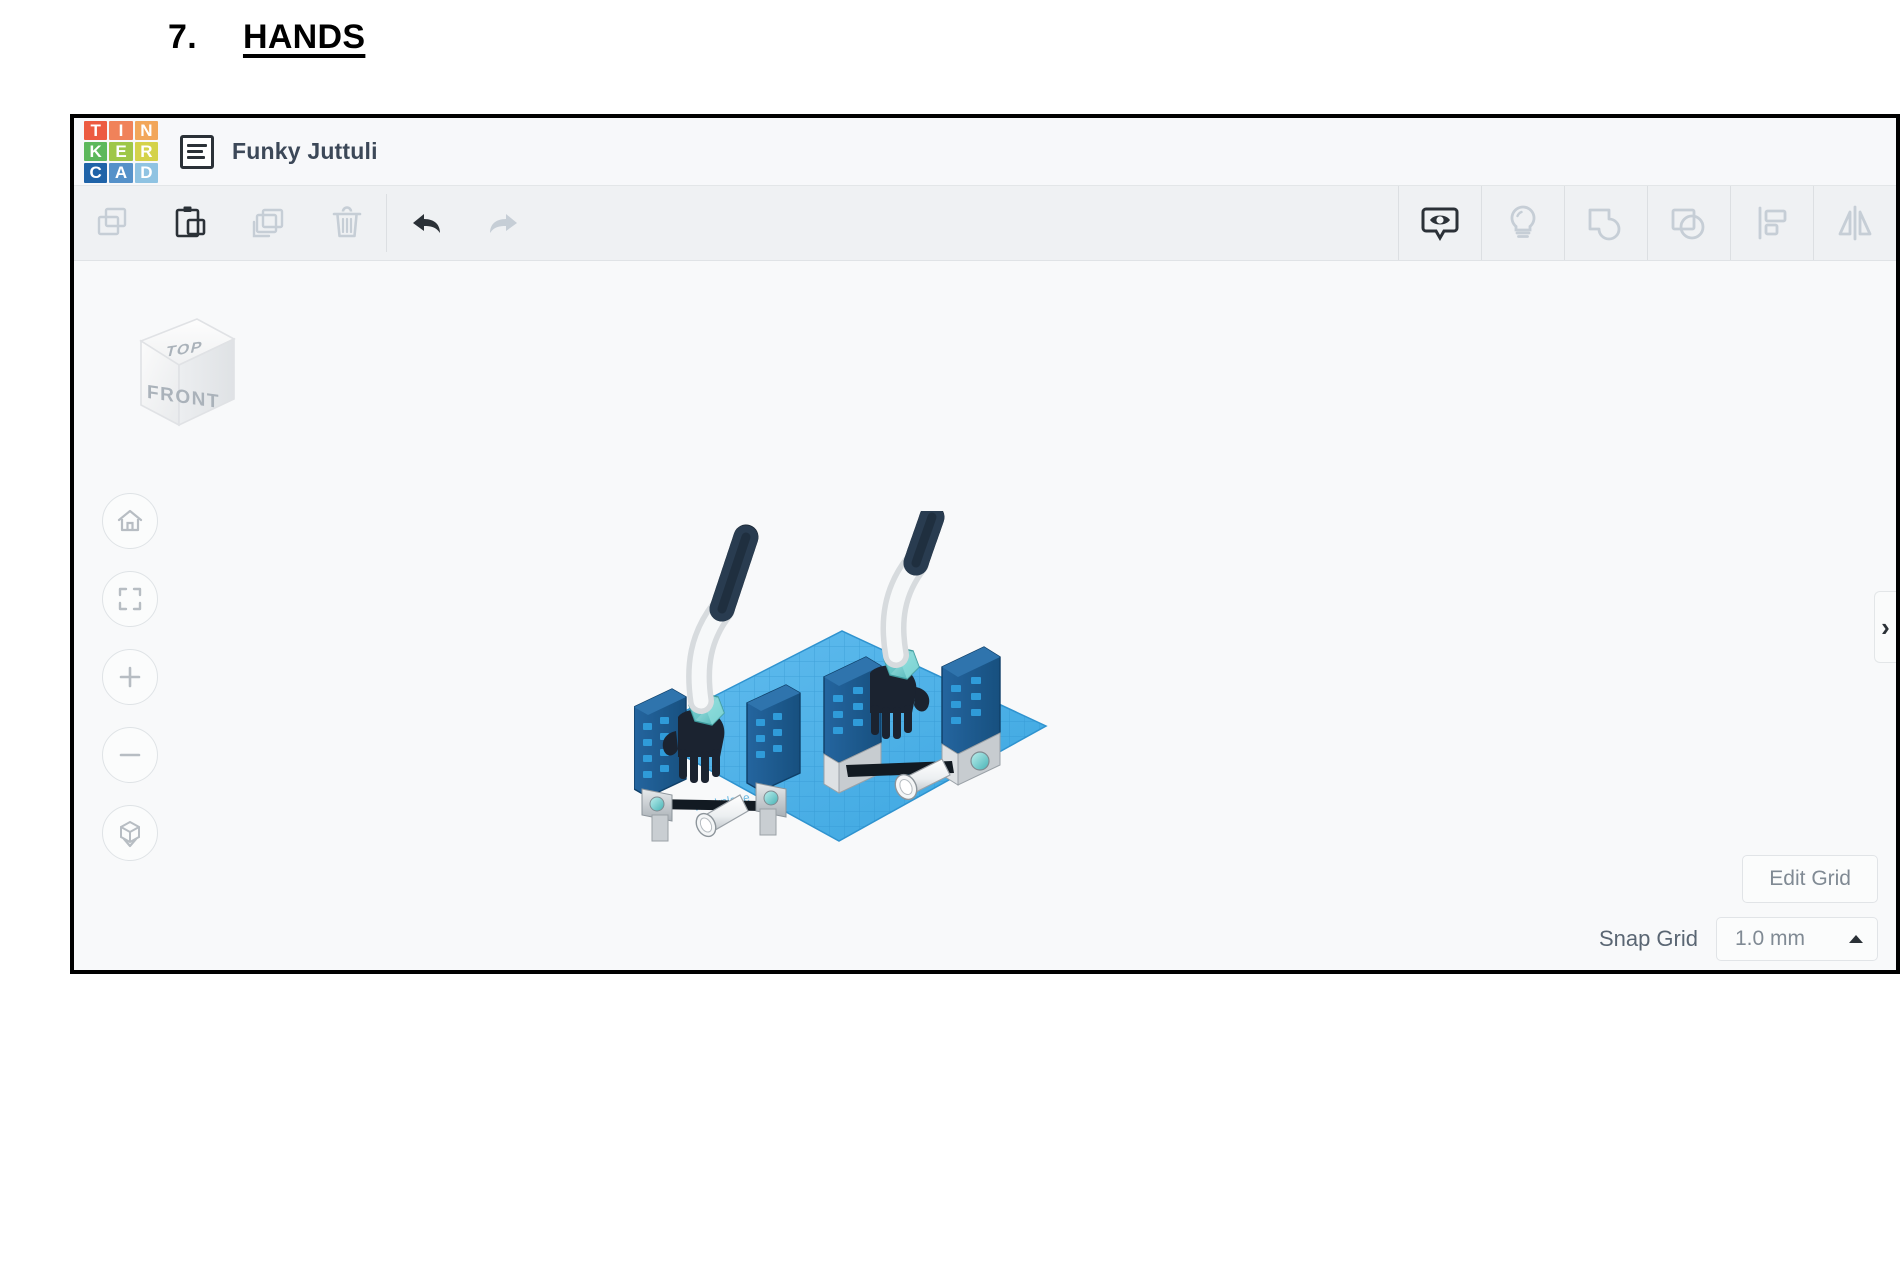 This screenshot has height=1272, width=1900. Describe the element at coordinates (1605, 223) in the screenshot. I see `group-button` at that location.